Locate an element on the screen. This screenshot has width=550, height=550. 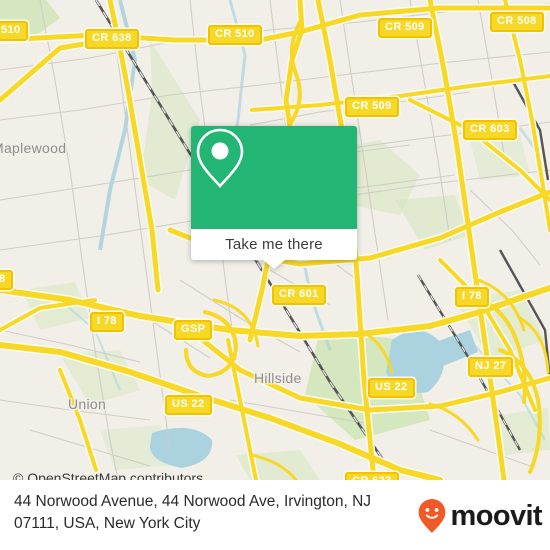
road-shield: CR 623 is located at coordinates (372, 476).